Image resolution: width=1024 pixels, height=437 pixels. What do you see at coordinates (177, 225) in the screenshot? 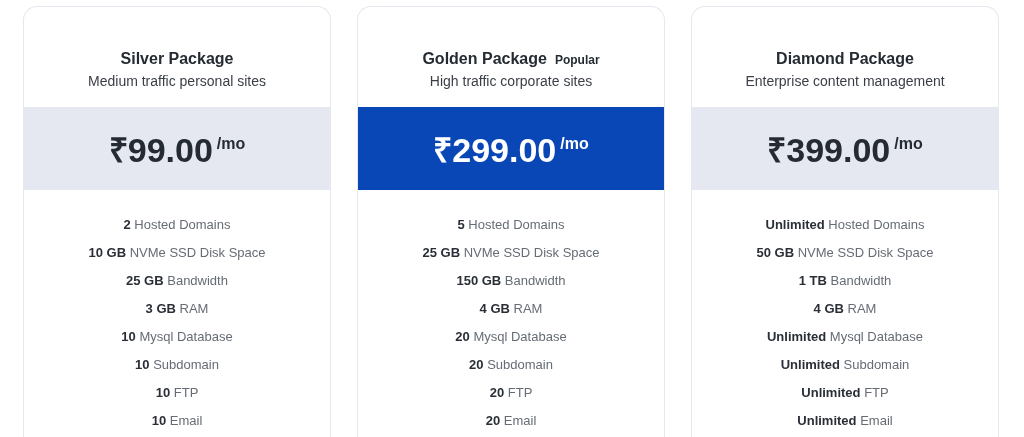
I see `feature-item: 2 Hosted Domains` at bounding box center [177, 225].